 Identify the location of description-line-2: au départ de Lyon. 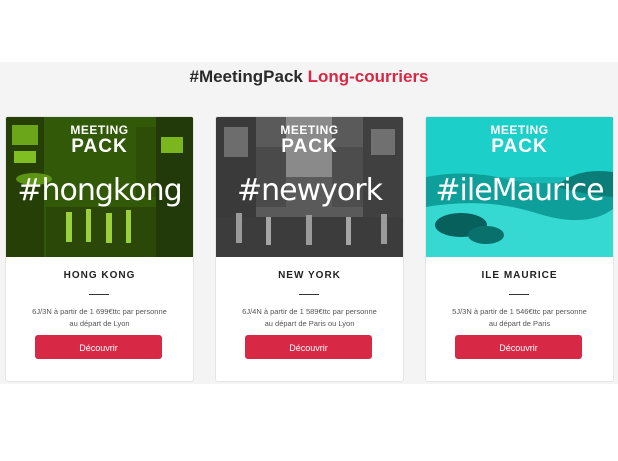
(99, 323).